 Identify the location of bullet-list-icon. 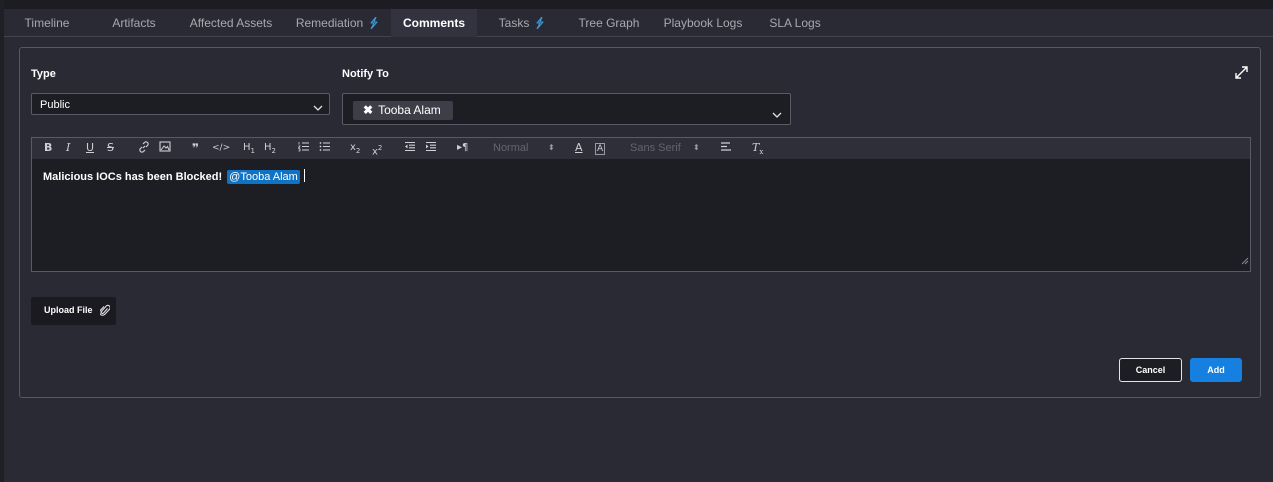
(325, 148).